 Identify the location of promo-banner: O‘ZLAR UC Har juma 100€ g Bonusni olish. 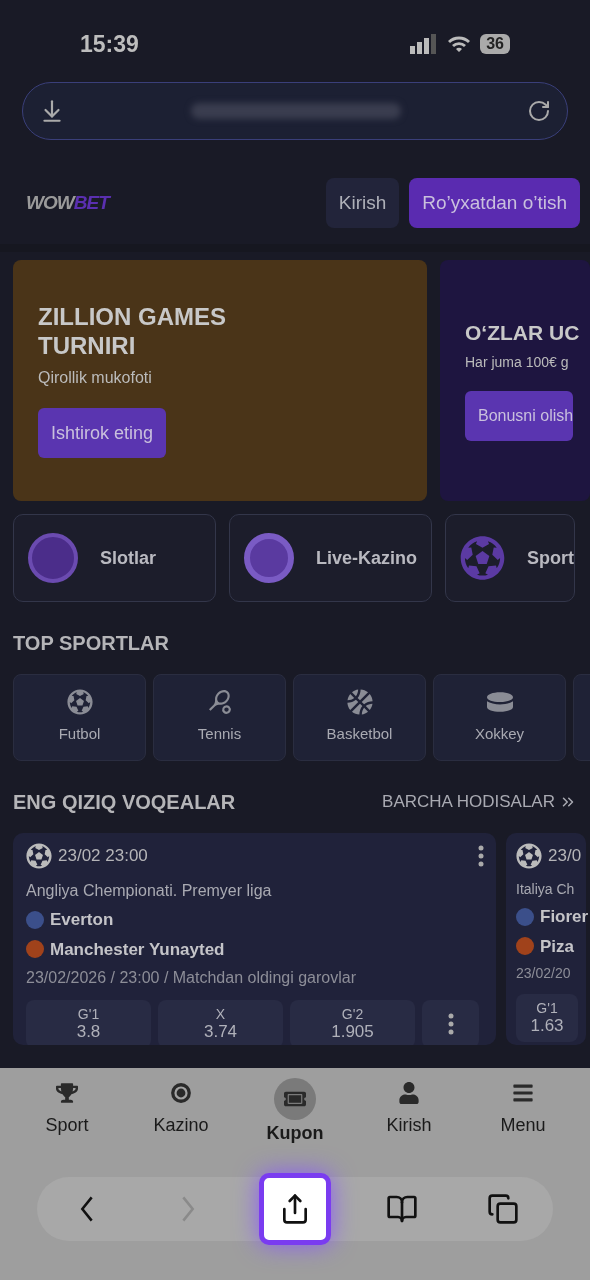
(515, 380).